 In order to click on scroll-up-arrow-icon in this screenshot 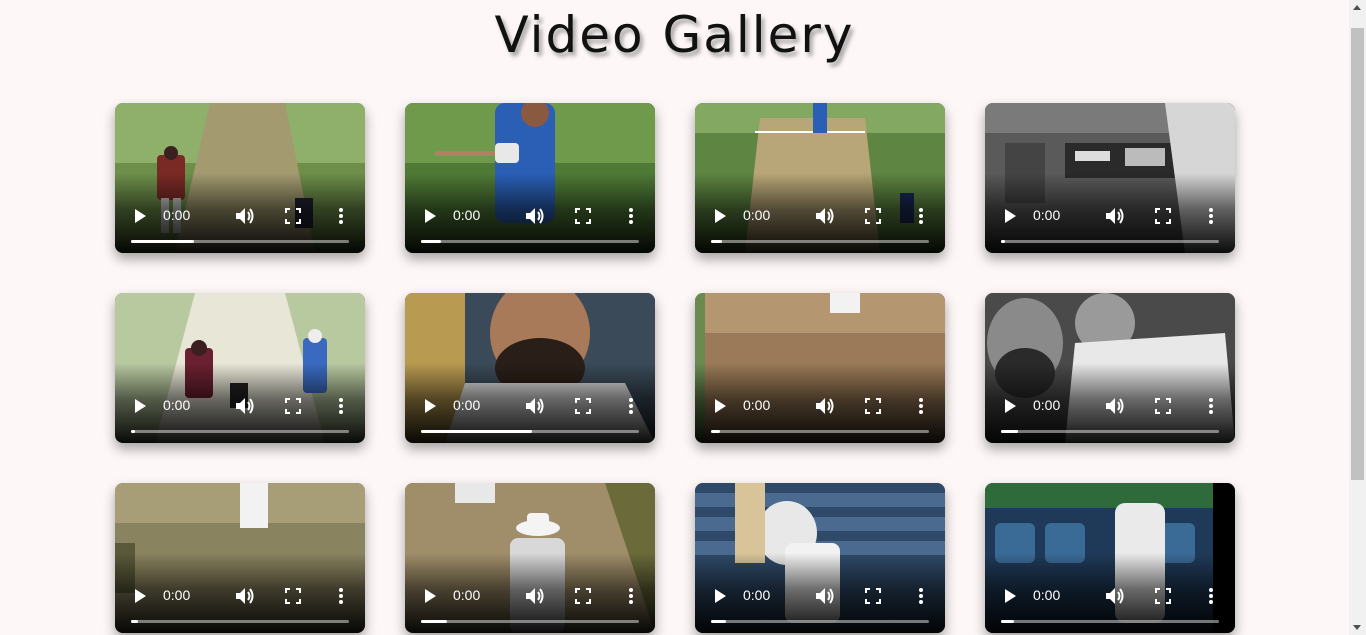, I will do `click(1357, 7)`.